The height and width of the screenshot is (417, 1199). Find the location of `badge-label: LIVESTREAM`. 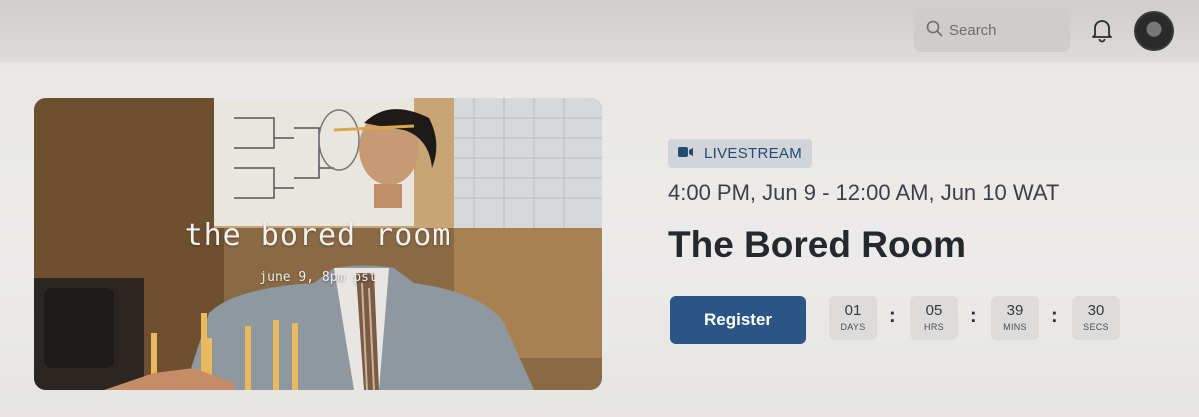

badge-label: LIVESTREAM is located at coordinates (753, 153).